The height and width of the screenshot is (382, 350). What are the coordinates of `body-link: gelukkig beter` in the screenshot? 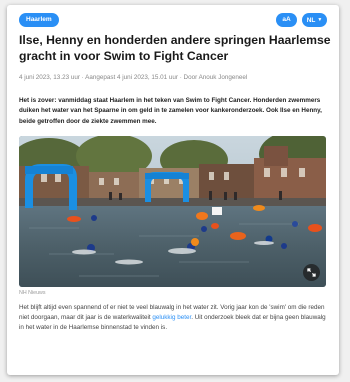 It's located at (171, 317).